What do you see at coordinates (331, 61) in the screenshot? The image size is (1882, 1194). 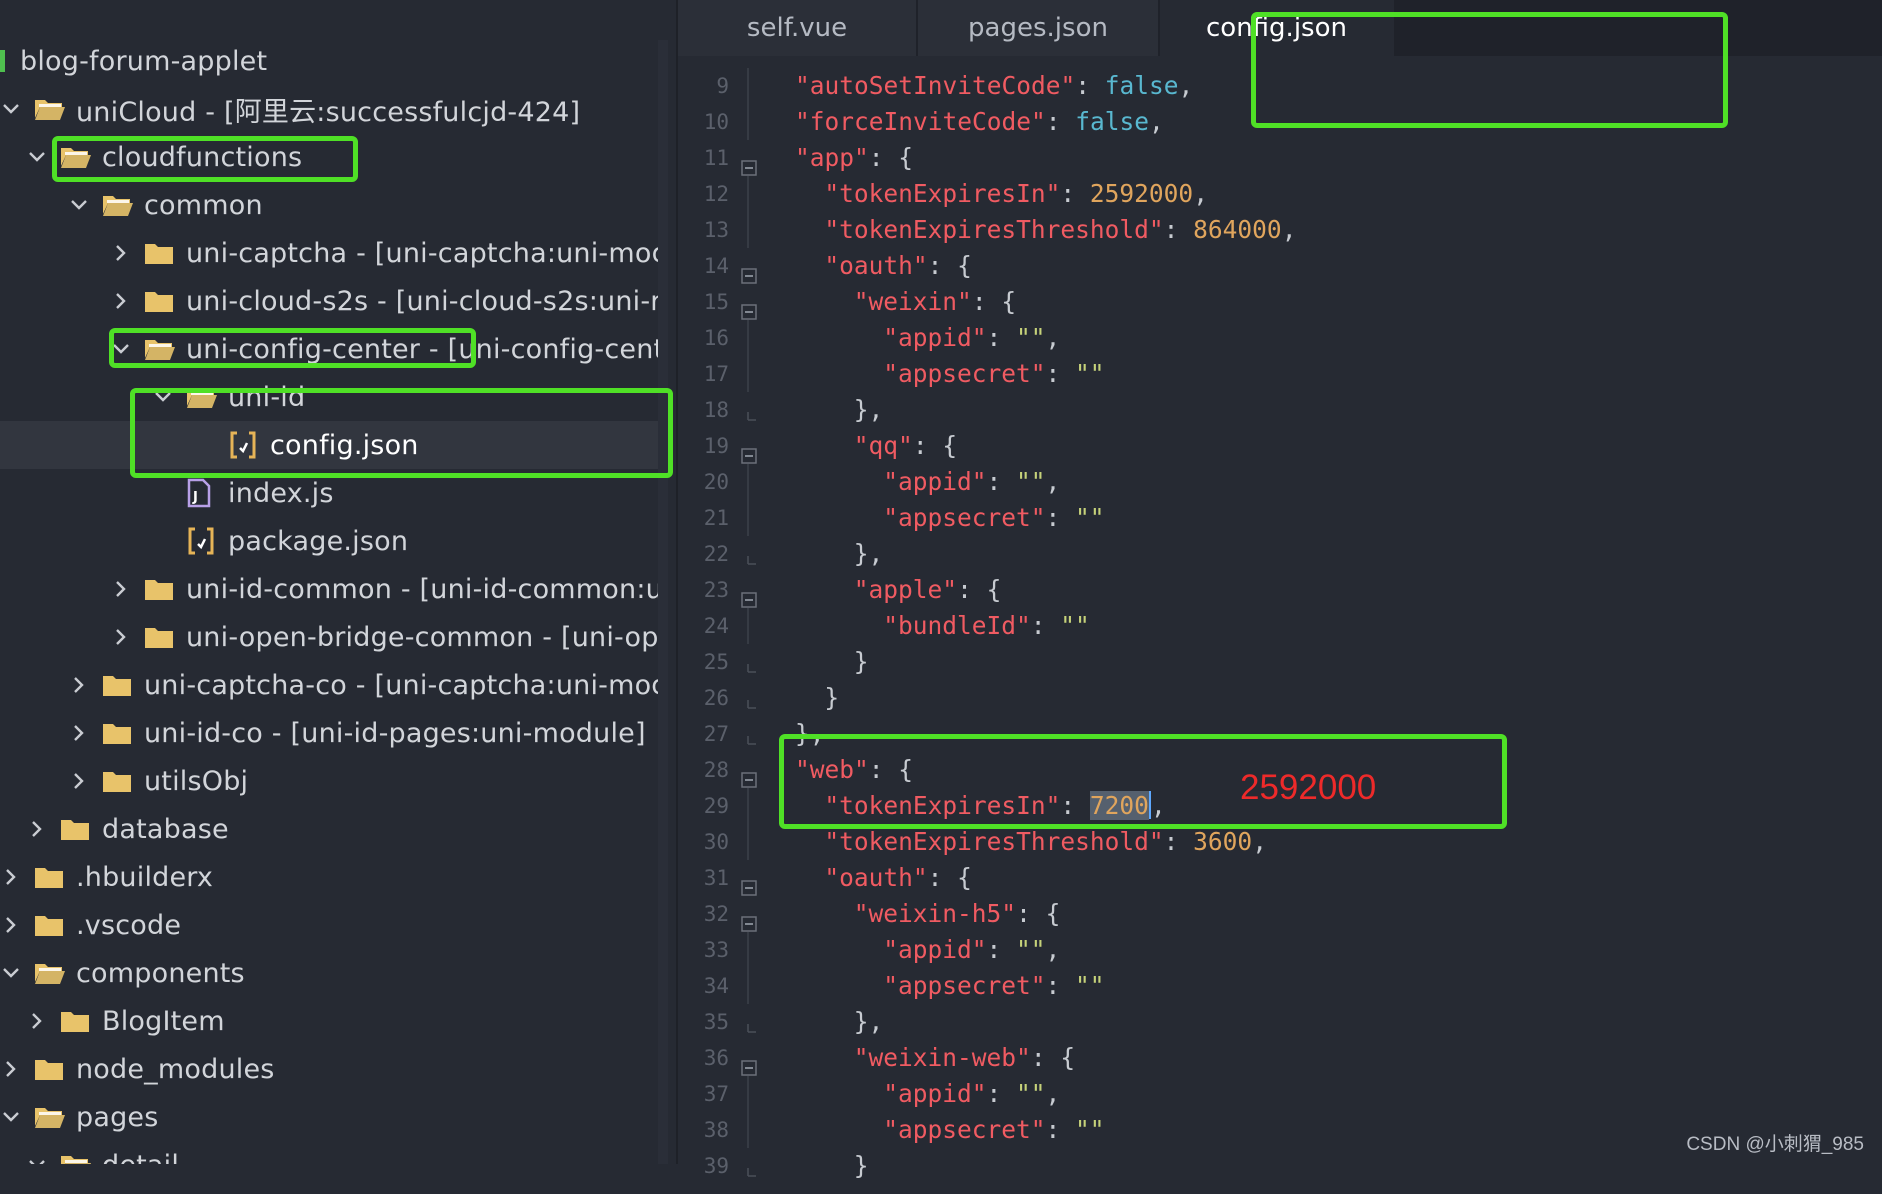 I see `tree-item-blog-forum-applet: blog-forum-applet` at bounding box center [331, 61].